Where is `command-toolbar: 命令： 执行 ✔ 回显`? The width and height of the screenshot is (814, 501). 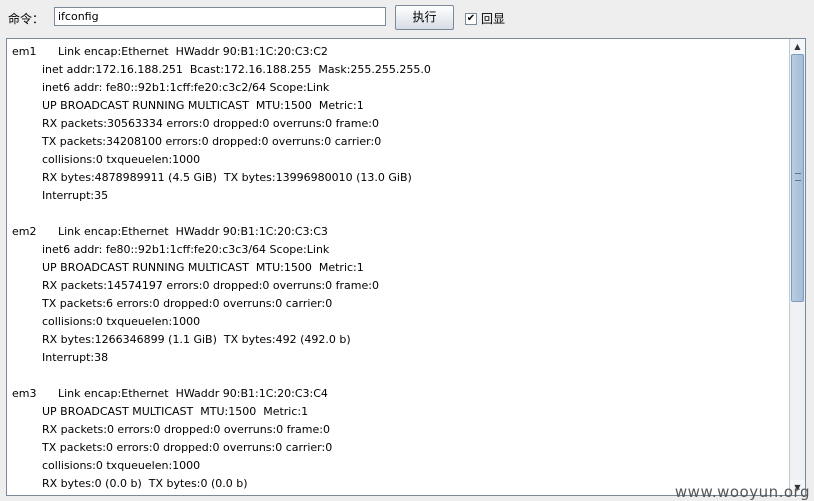 command-toolbar: 命令： 执行 ✔ 回显 is located at coordinates (407, 18).